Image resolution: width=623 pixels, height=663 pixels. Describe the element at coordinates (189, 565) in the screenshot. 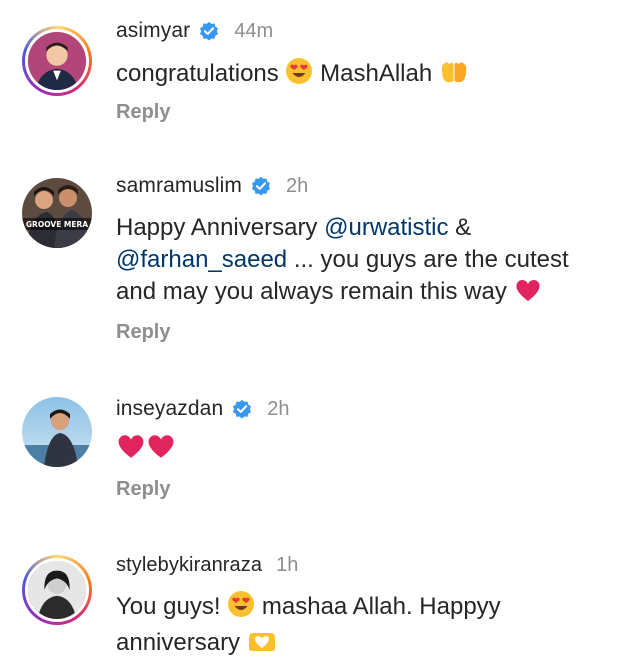

I see `username: stylebykiranraza` at that location.